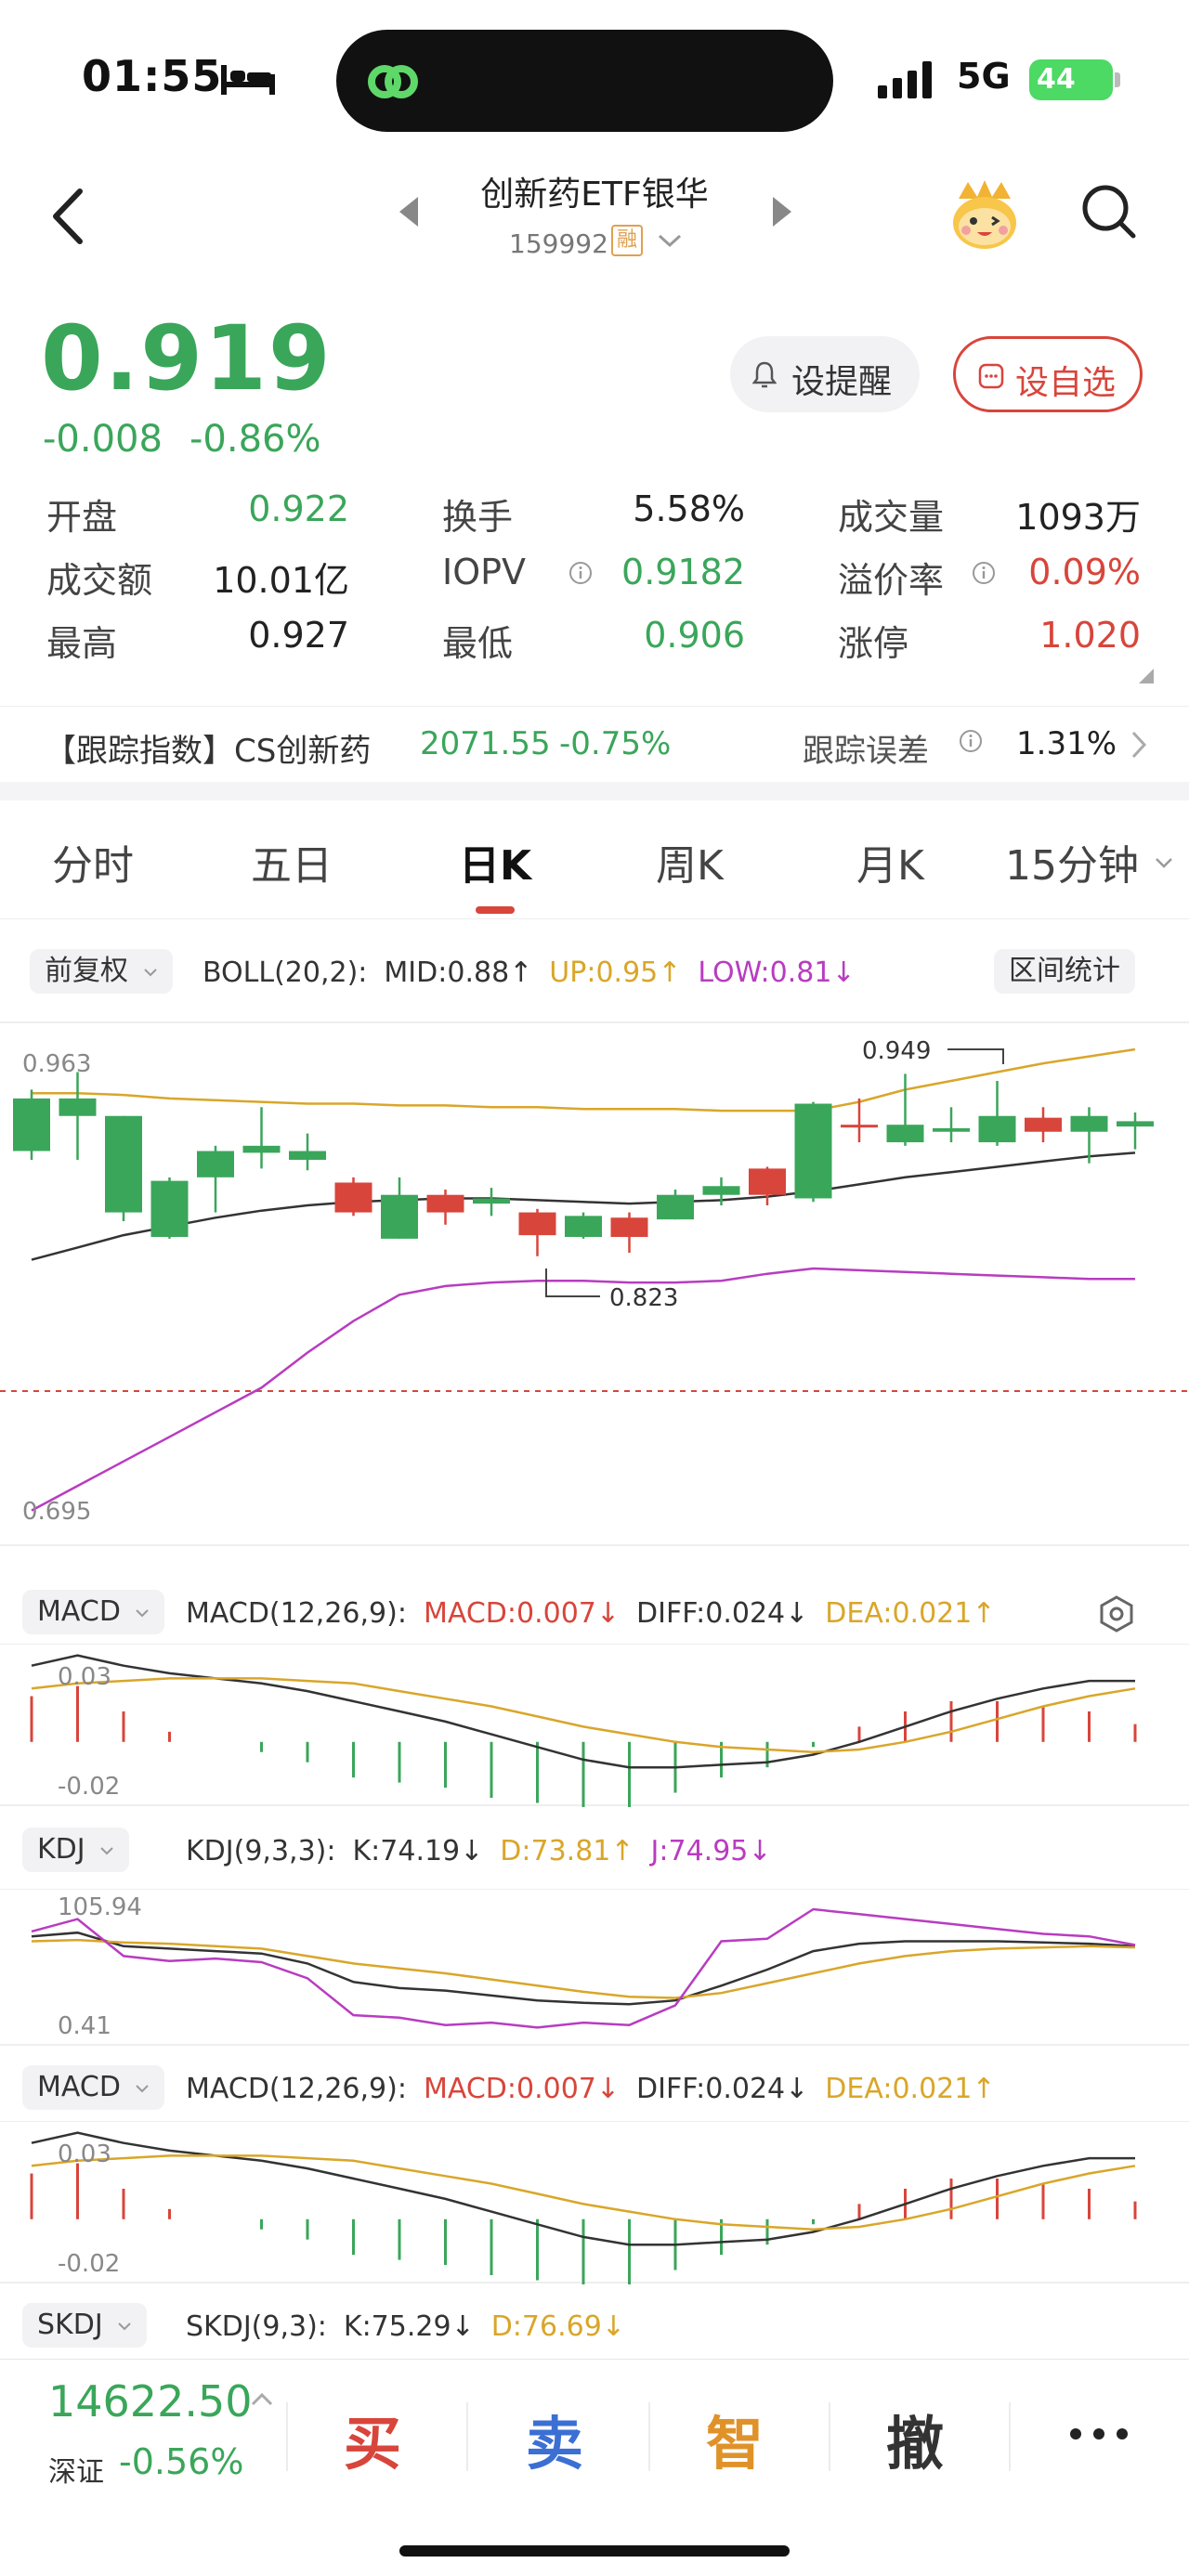 The width and height of the screenshot is (1189, 2576). Describe the element at coordinates (198, 639) in the screenshot. I see `stat-high: 最高 0.927` at that location.